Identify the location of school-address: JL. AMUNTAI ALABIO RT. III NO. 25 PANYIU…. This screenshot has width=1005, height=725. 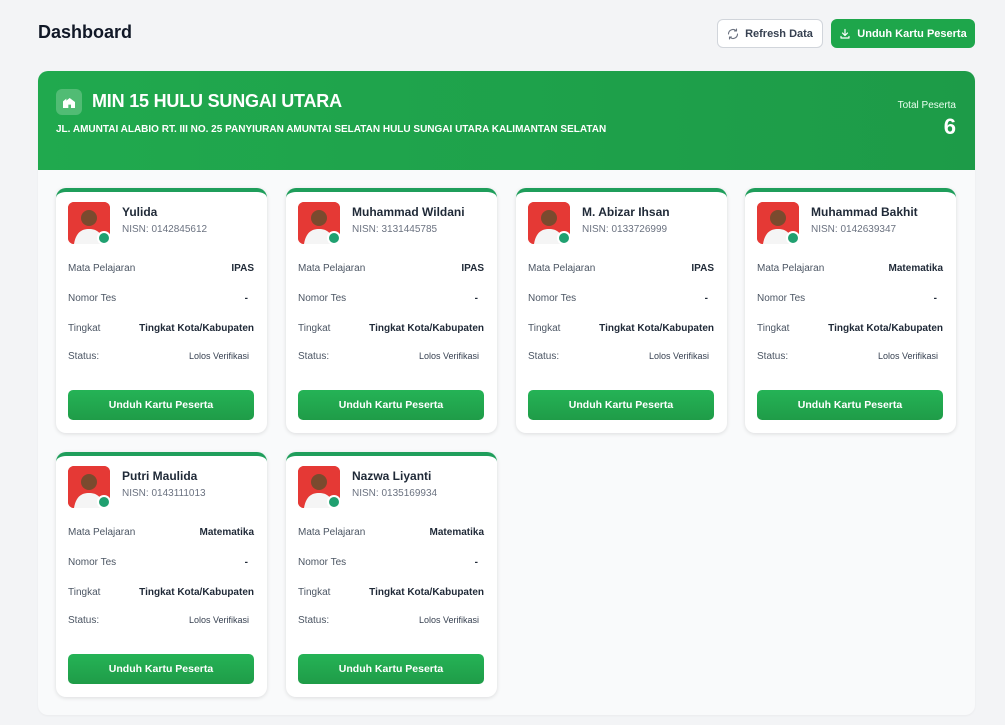
(331, 129).